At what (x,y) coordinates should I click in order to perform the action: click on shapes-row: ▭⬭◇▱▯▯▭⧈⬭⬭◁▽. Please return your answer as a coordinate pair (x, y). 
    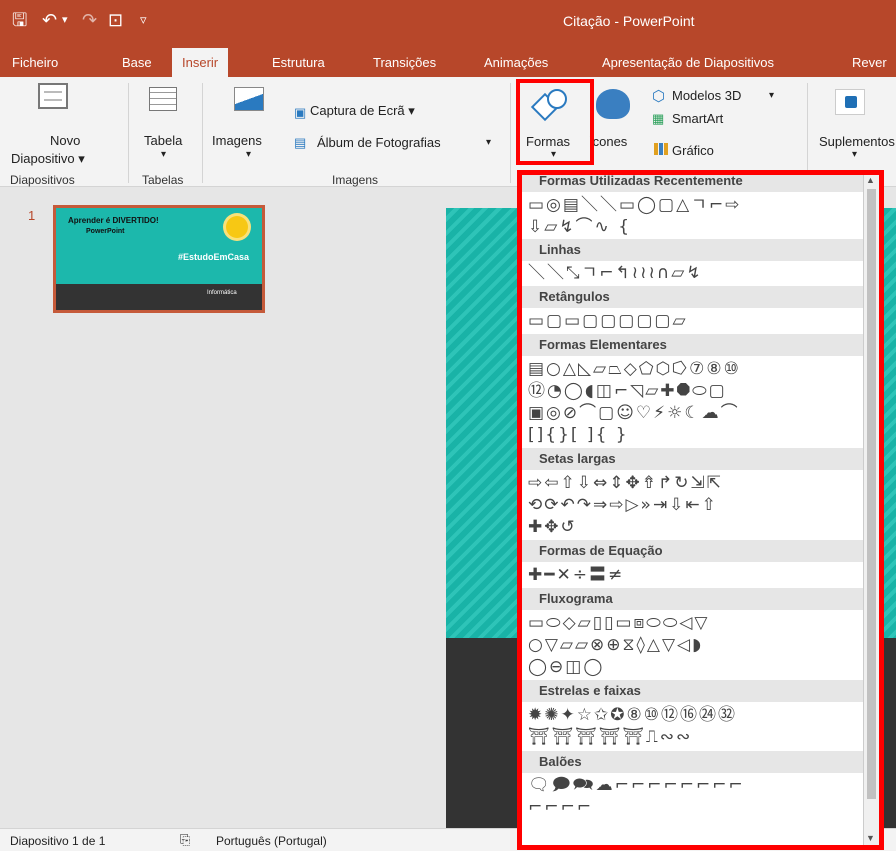
    Looking at the image, I should click on (698, 623).